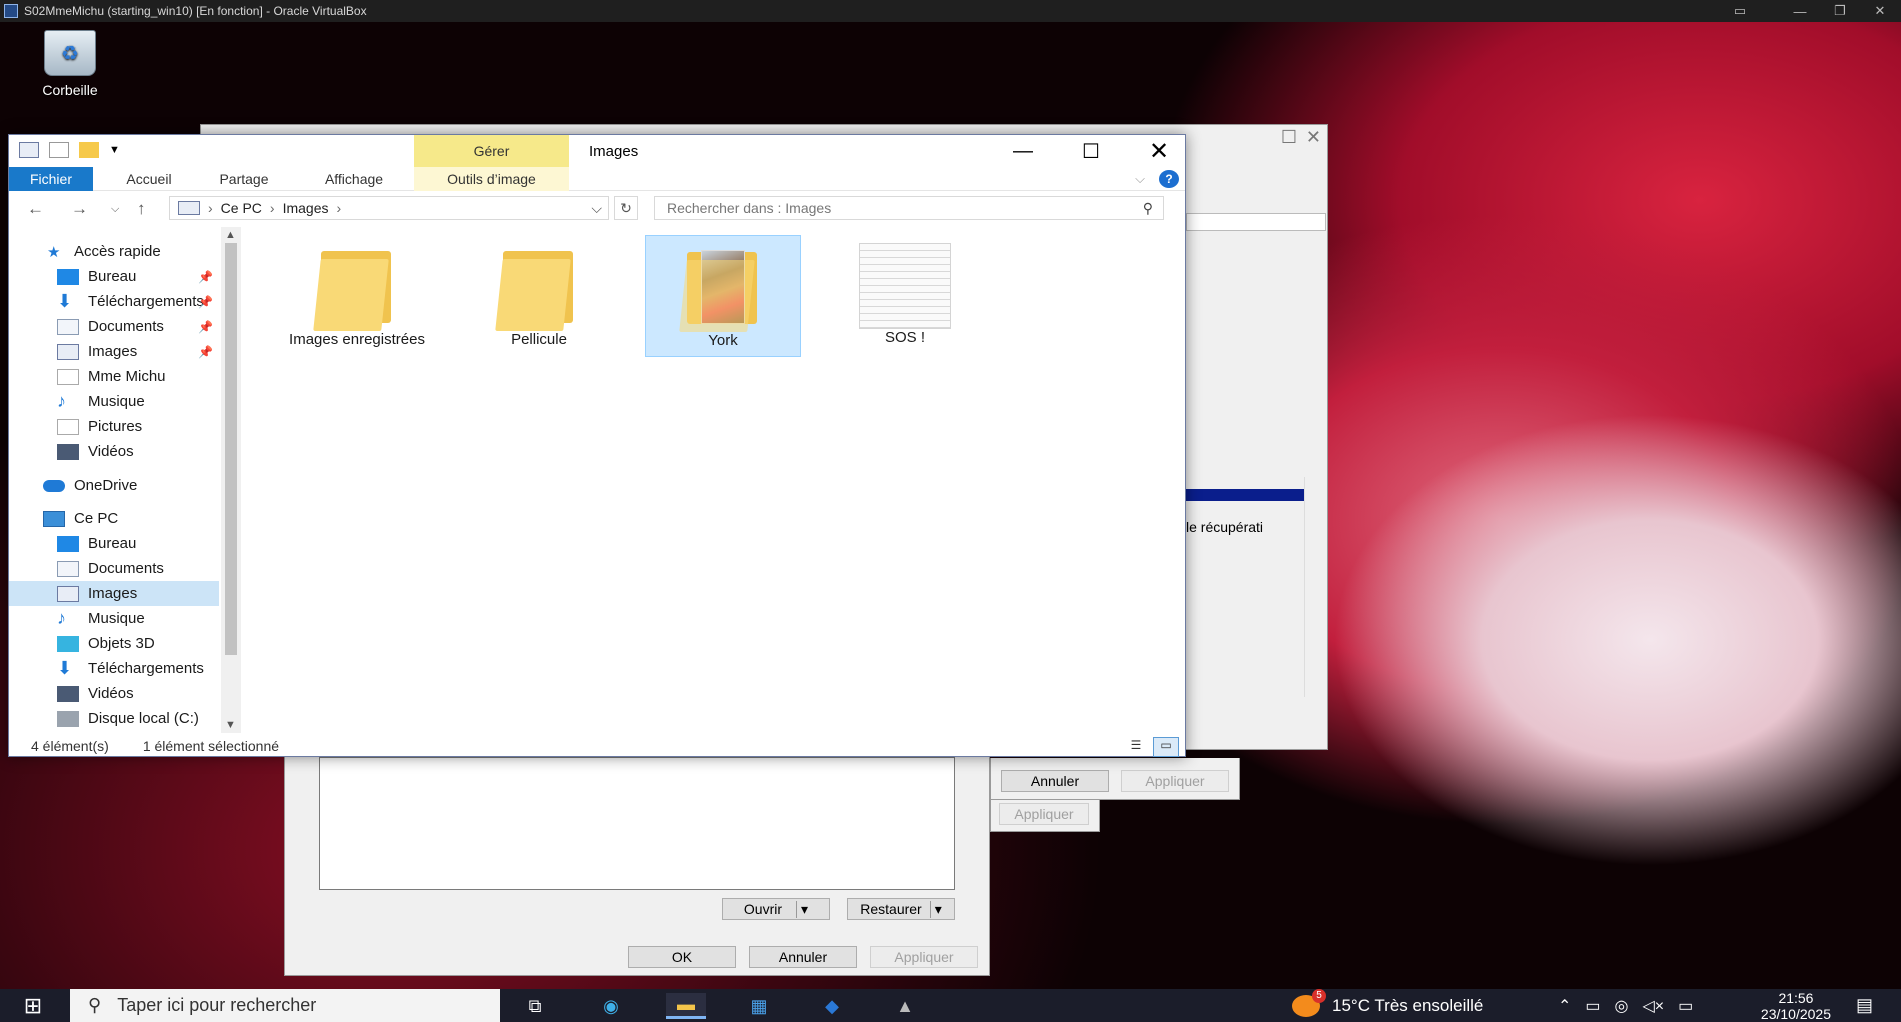  I want to click on folder-icon, so click(355, 288).